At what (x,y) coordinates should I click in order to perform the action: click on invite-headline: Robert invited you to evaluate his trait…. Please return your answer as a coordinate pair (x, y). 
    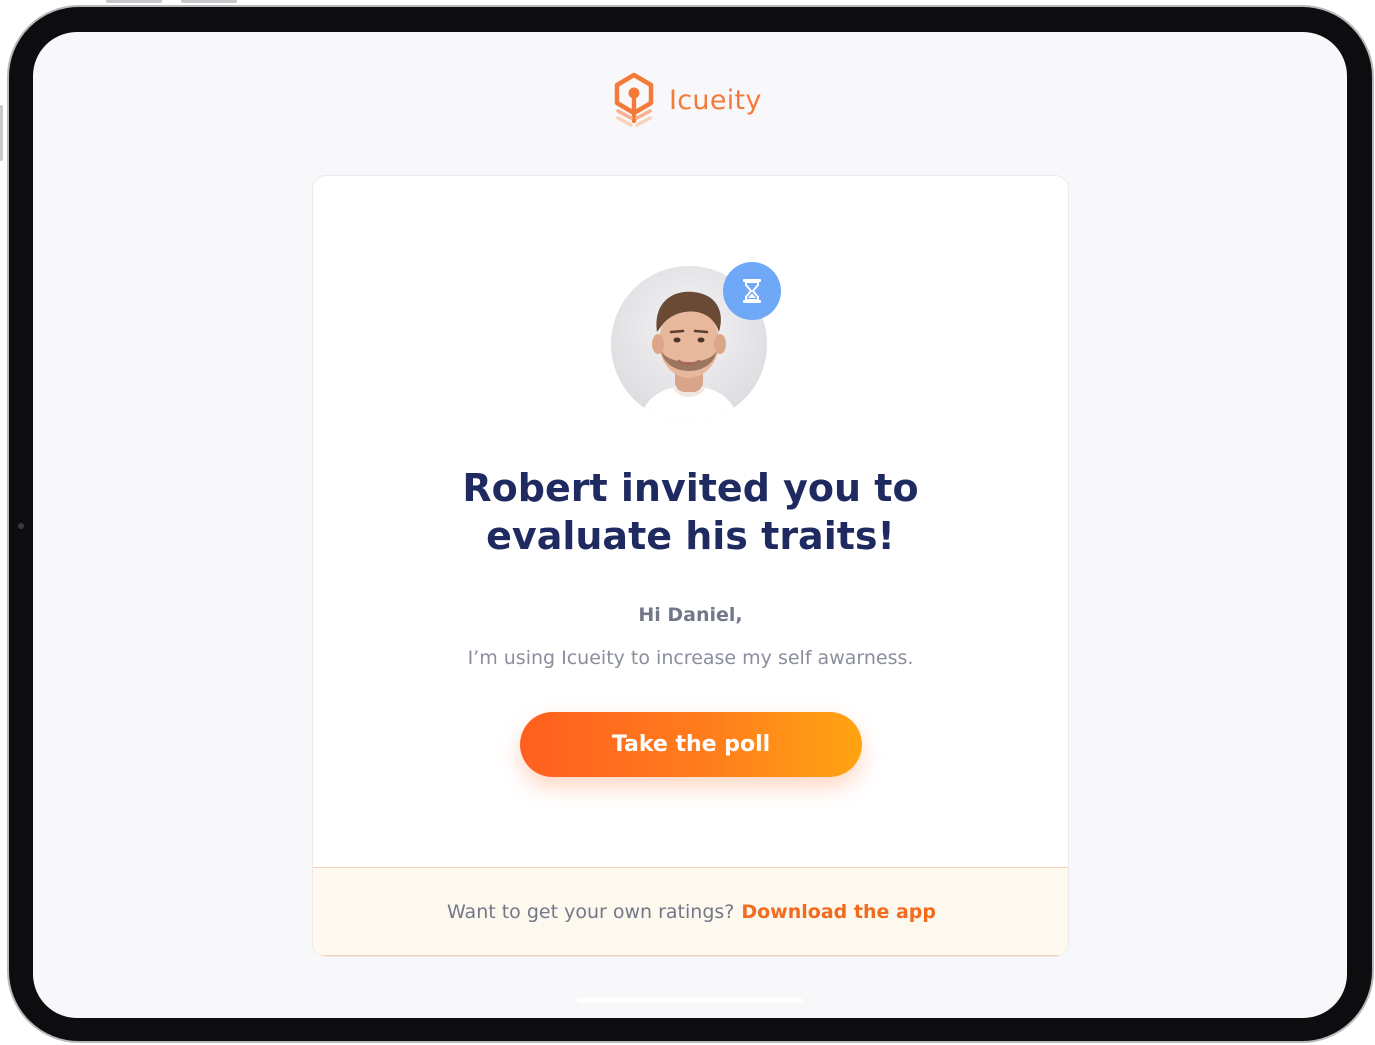
    Looking at the image, I should click on (690, 512).